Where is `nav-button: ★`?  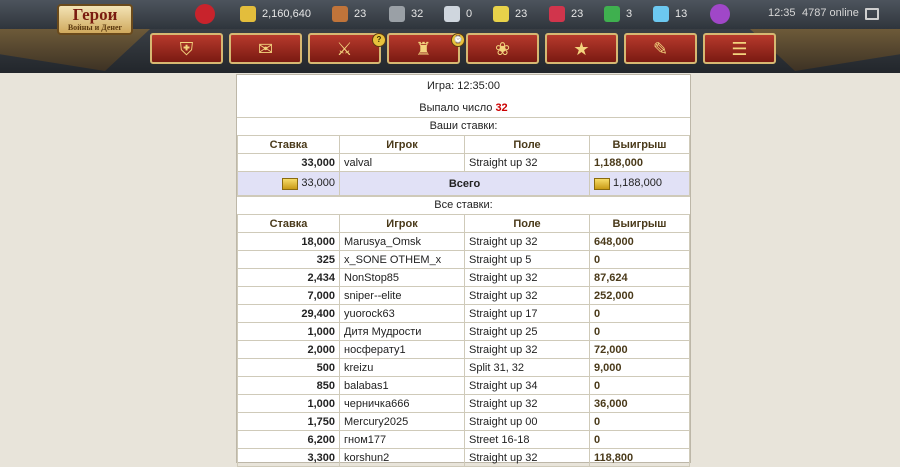 nav-button: ★ is located at coordinates (581, 48).